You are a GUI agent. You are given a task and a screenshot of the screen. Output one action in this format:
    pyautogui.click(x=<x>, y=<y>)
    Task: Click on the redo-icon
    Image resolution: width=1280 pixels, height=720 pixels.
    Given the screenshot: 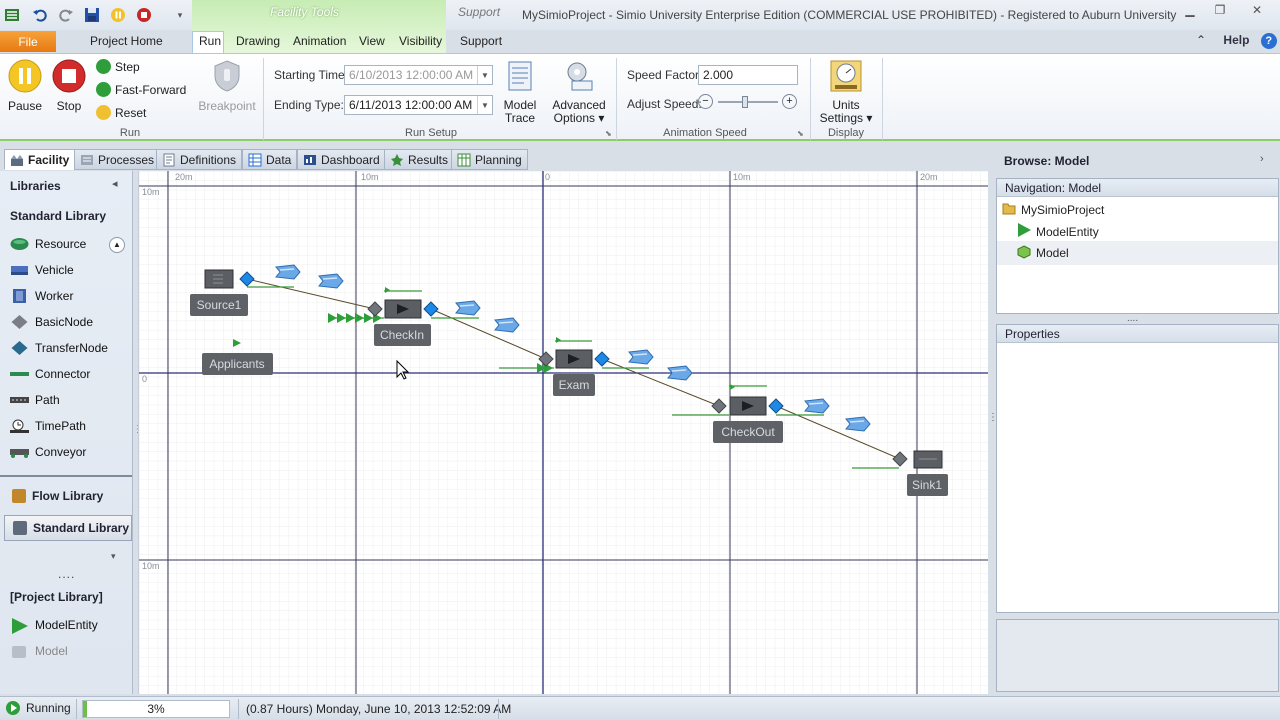 What is the action you would take?
    pyautogui.click(x=66, y=15)
    